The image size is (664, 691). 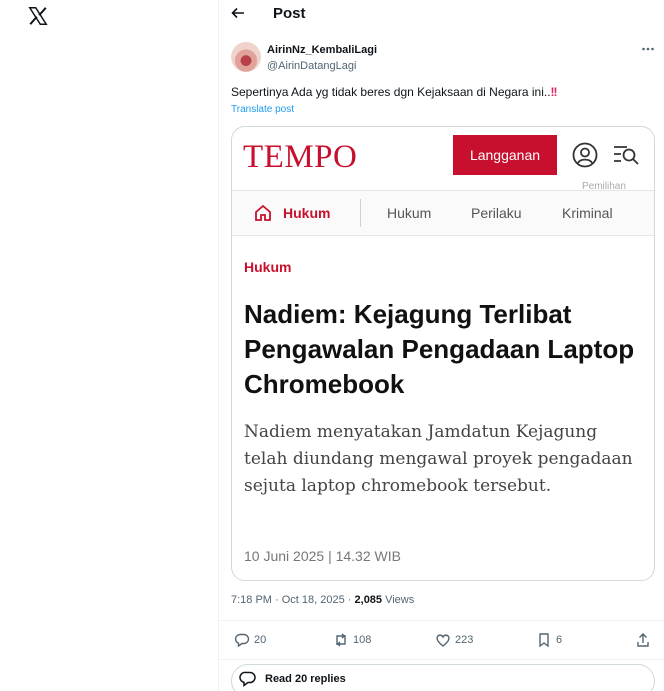 What do you see at coordinates (305, 679) in the screenshot?
I see `read-replies-label: Read 20 replies` at bounding box center [305, 679].